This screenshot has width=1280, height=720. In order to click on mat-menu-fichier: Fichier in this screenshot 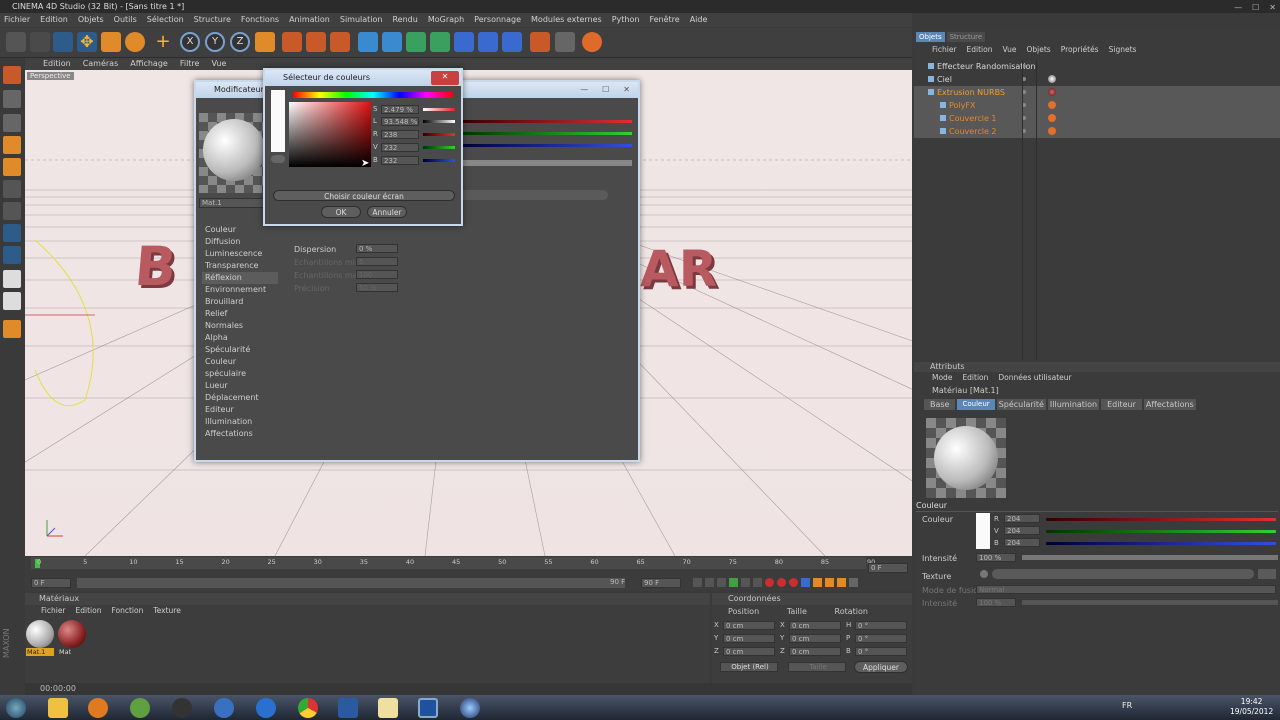, I will do `click(53, 611)`.